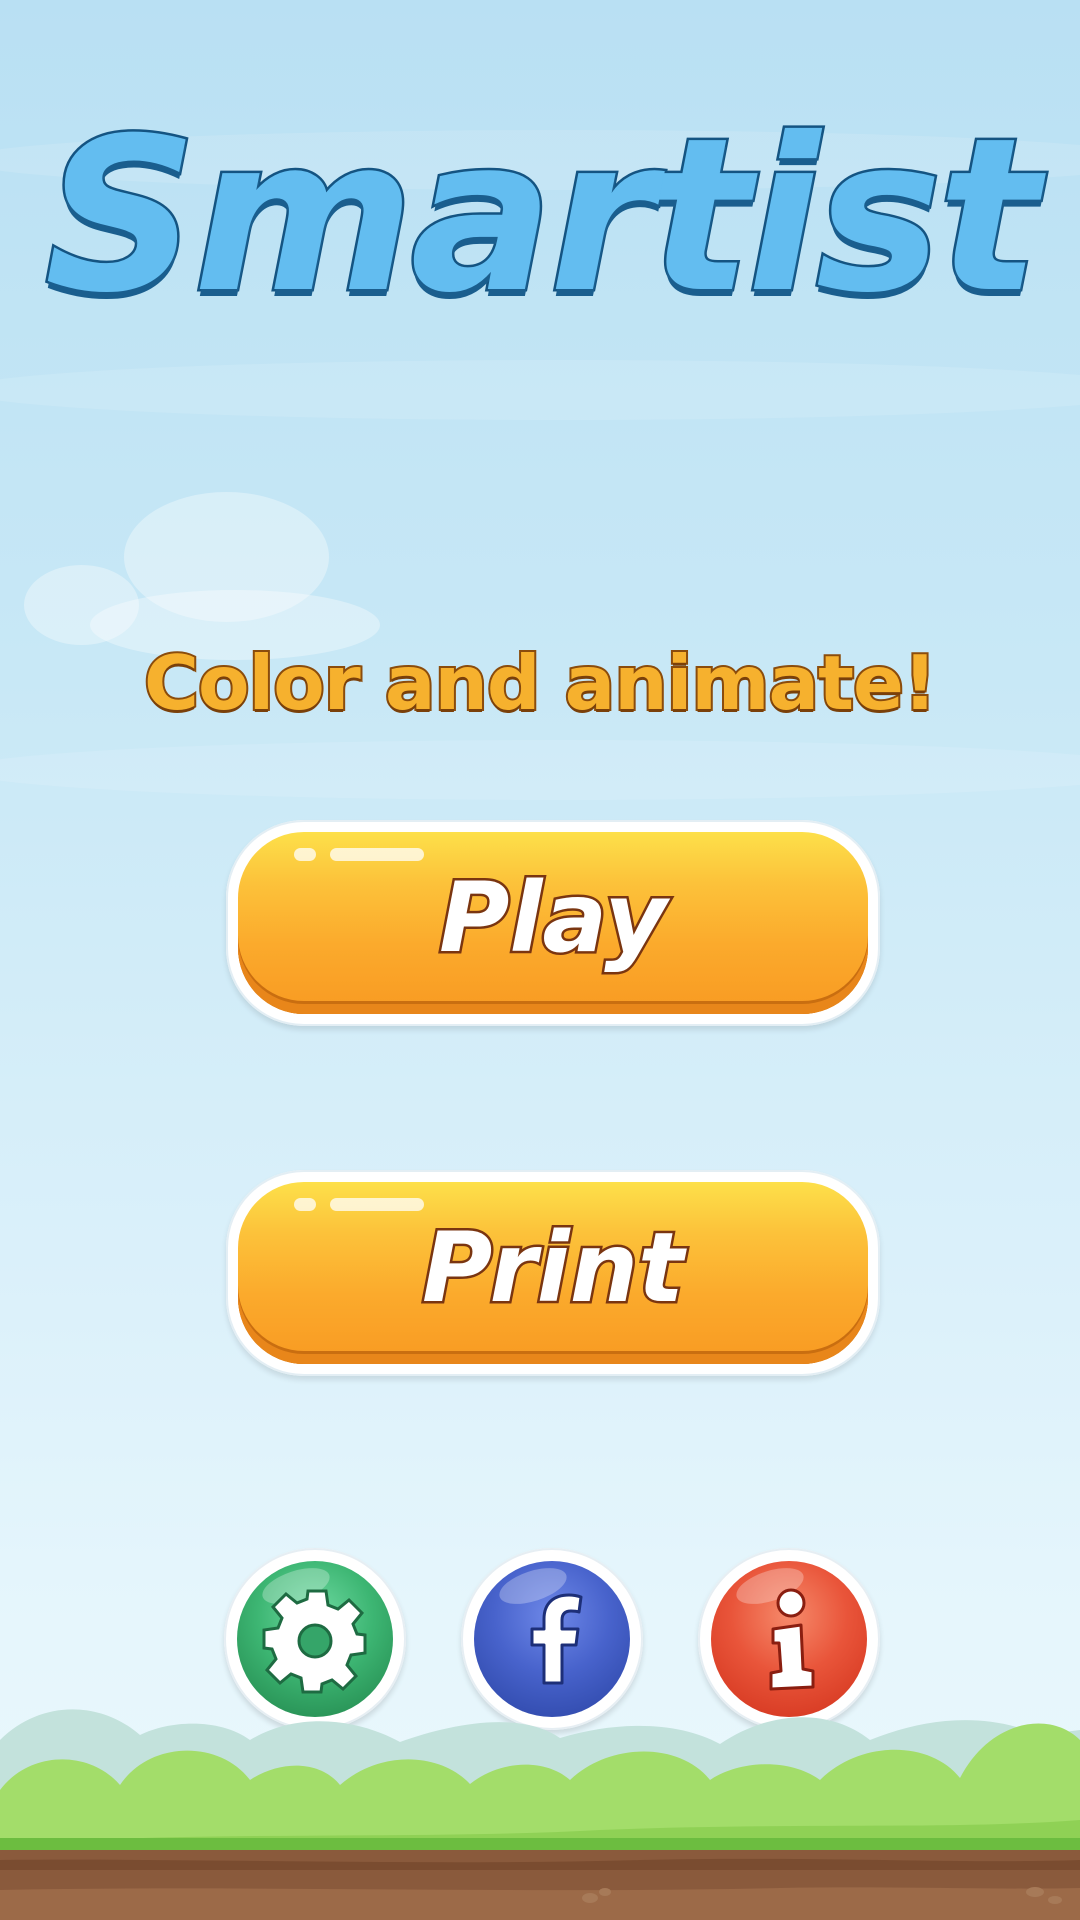  I want to click on play-button-face: Play, so click(553, 923).